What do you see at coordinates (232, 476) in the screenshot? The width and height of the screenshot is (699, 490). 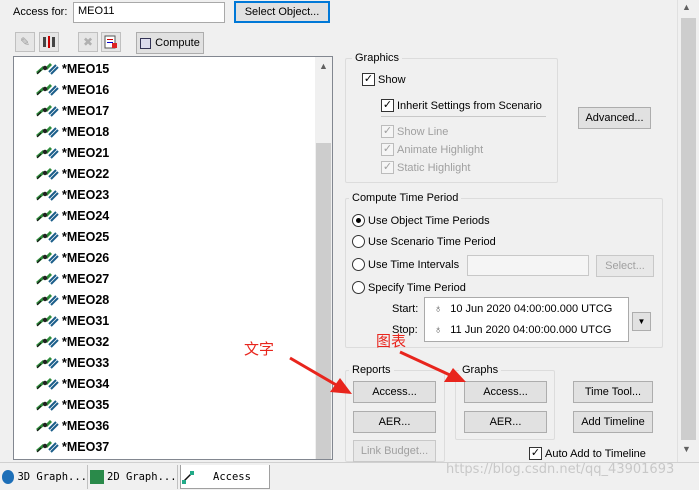 I see `tab-access-label: Access` at bounding box center [232, 476].